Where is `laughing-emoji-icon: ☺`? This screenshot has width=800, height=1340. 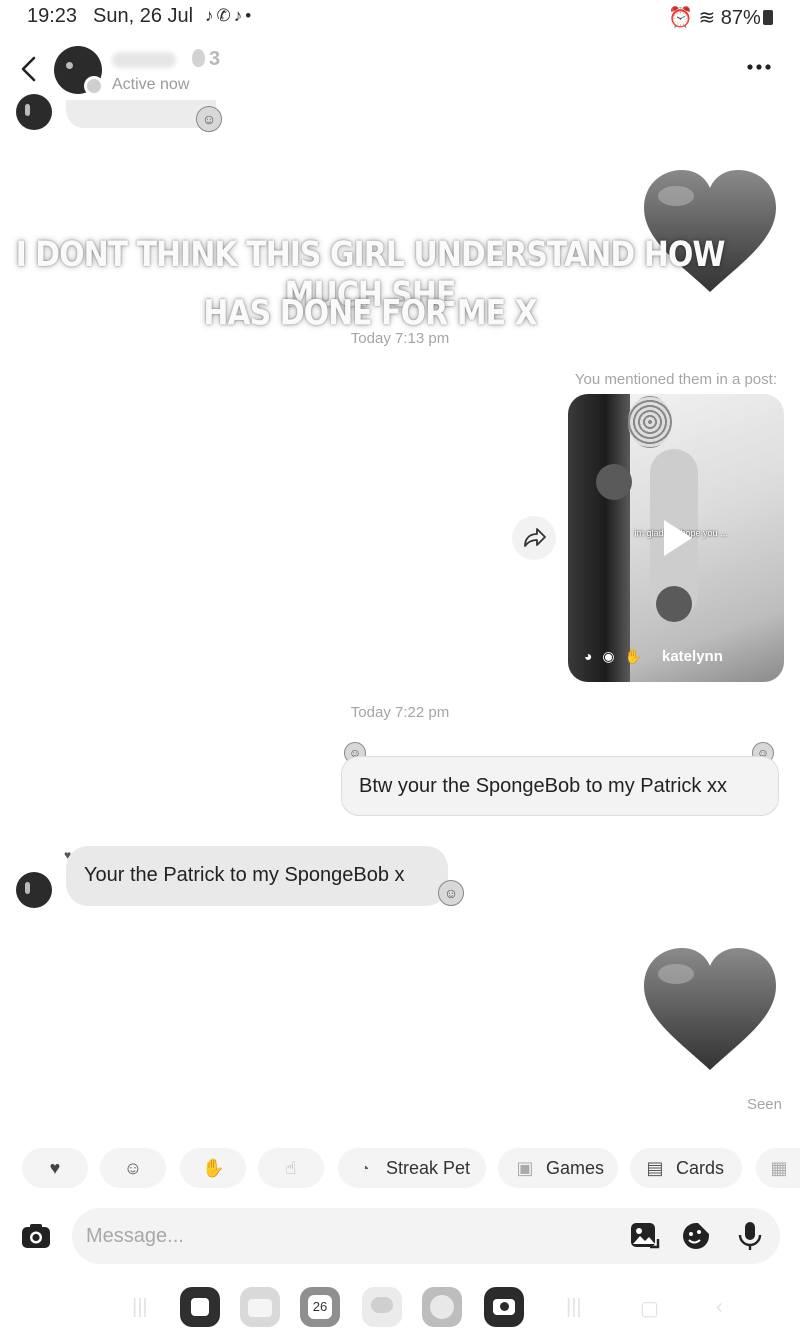
laughing-emoji-icon: ☺ is located at coordinates (133, 1168).